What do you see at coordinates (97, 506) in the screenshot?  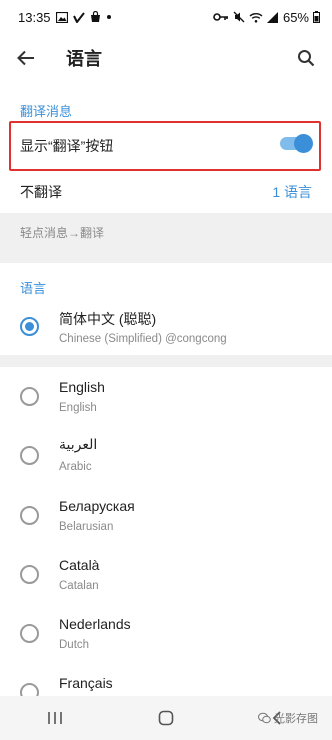 I see `language-name: Беларуская` at bounding box center [97, 506].